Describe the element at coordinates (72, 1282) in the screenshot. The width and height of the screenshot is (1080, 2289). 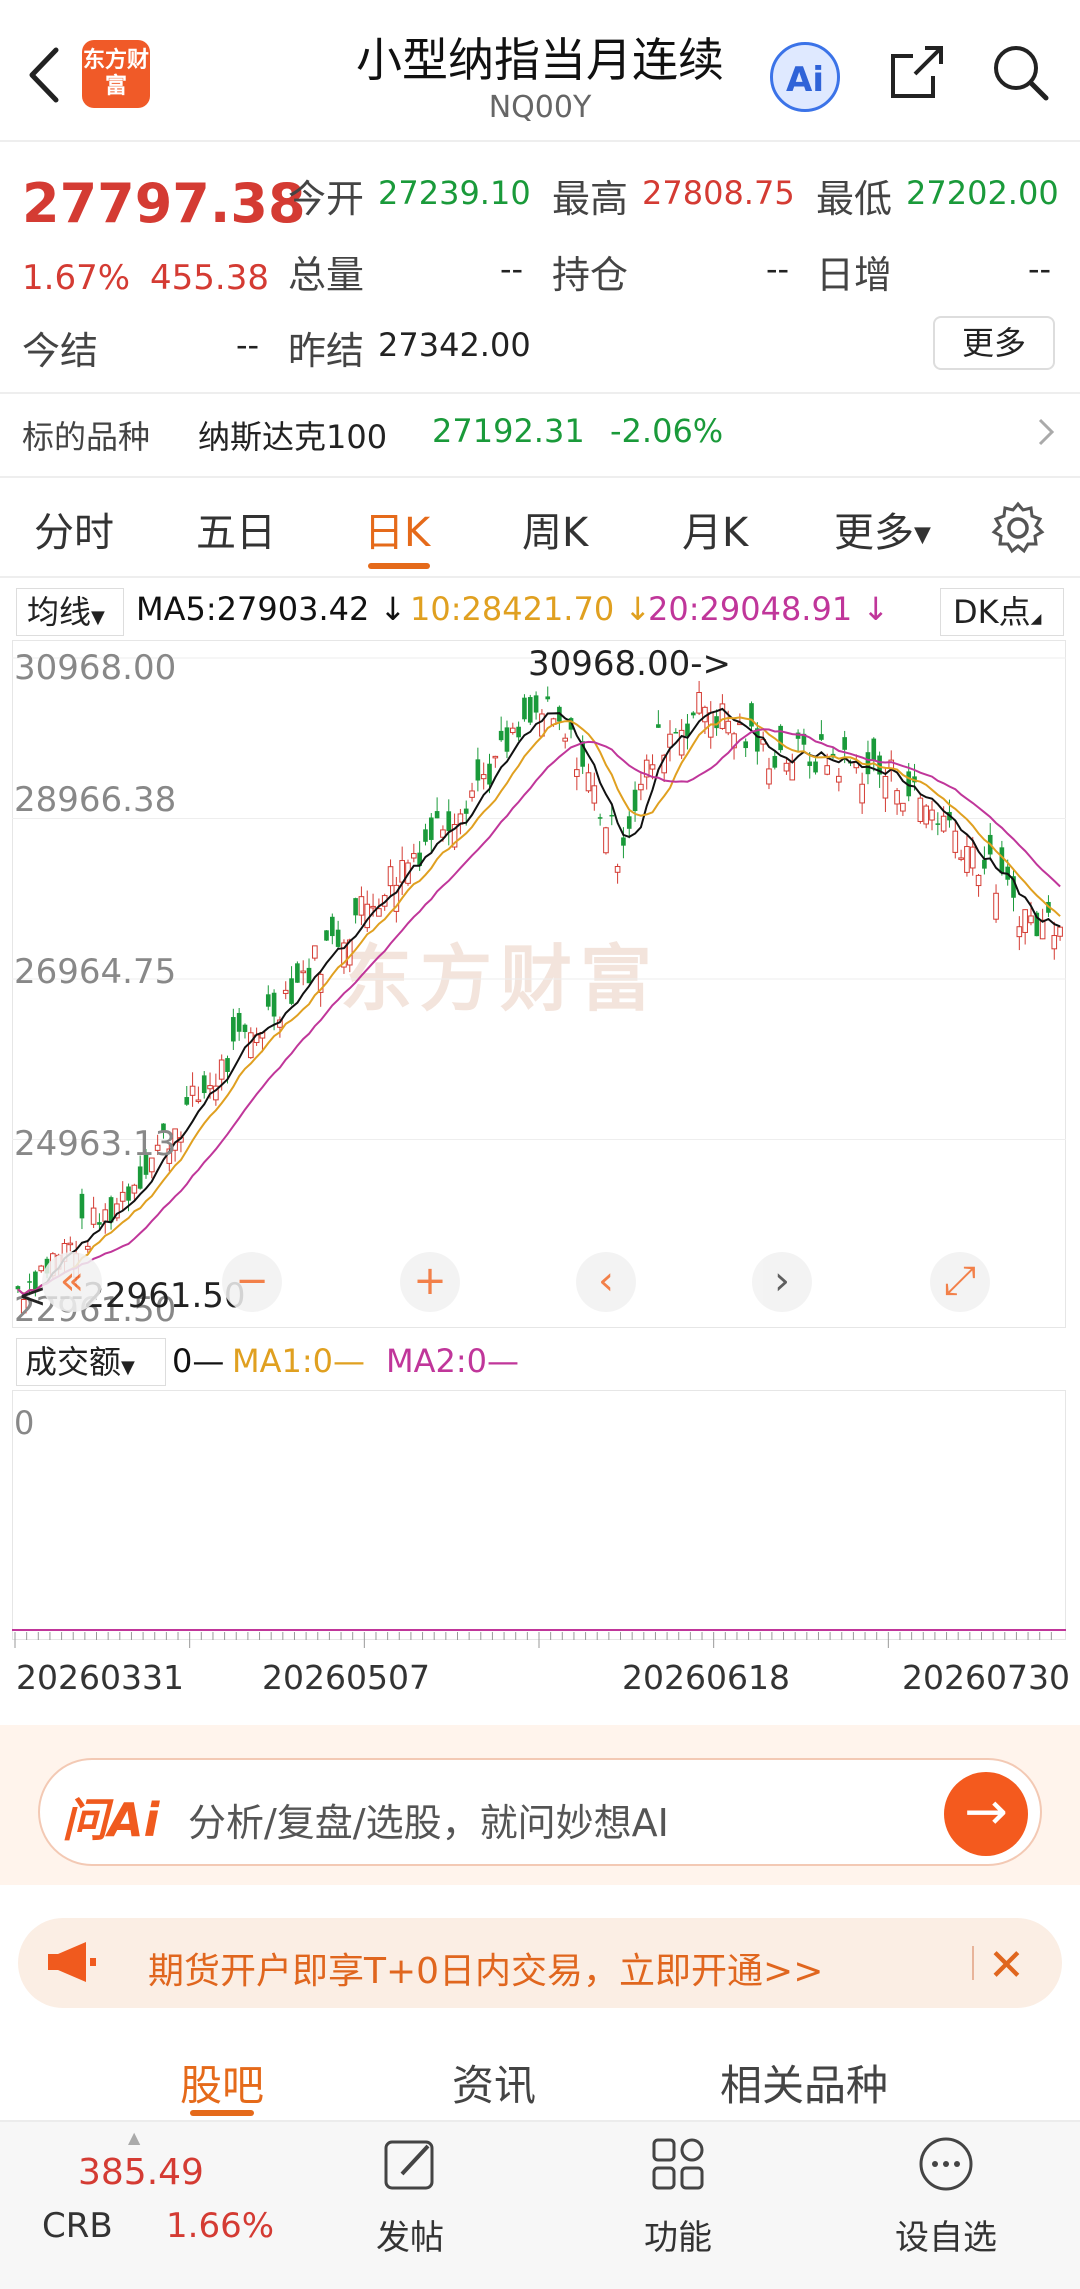
I see `fast-backward-icon: «` at that location.